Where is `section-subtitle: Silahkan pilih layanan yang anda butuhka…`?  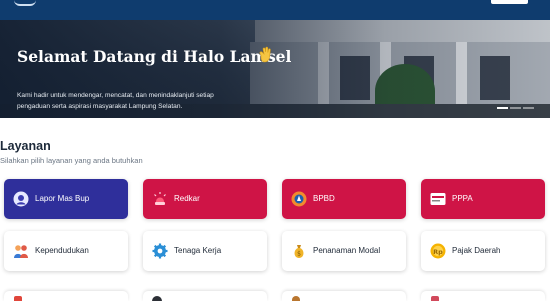
section-subtitle: Silahkan pilih layanan yang anda butuhka… is located at coordinates (71, 160).